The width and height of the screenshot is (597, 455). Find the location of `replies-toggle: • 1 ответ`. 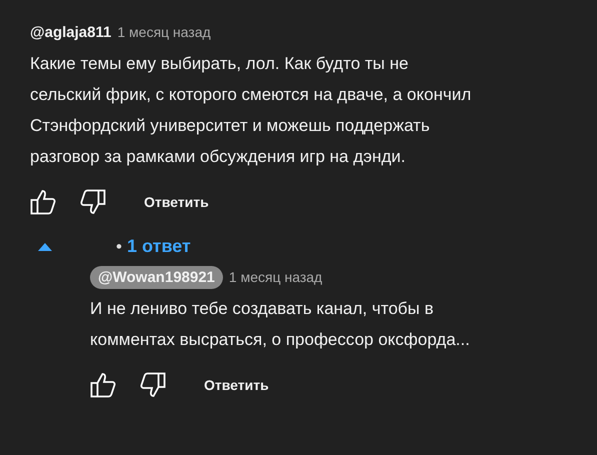

replies-toggle: • 1 ответ is located at coordinates (114, 246).